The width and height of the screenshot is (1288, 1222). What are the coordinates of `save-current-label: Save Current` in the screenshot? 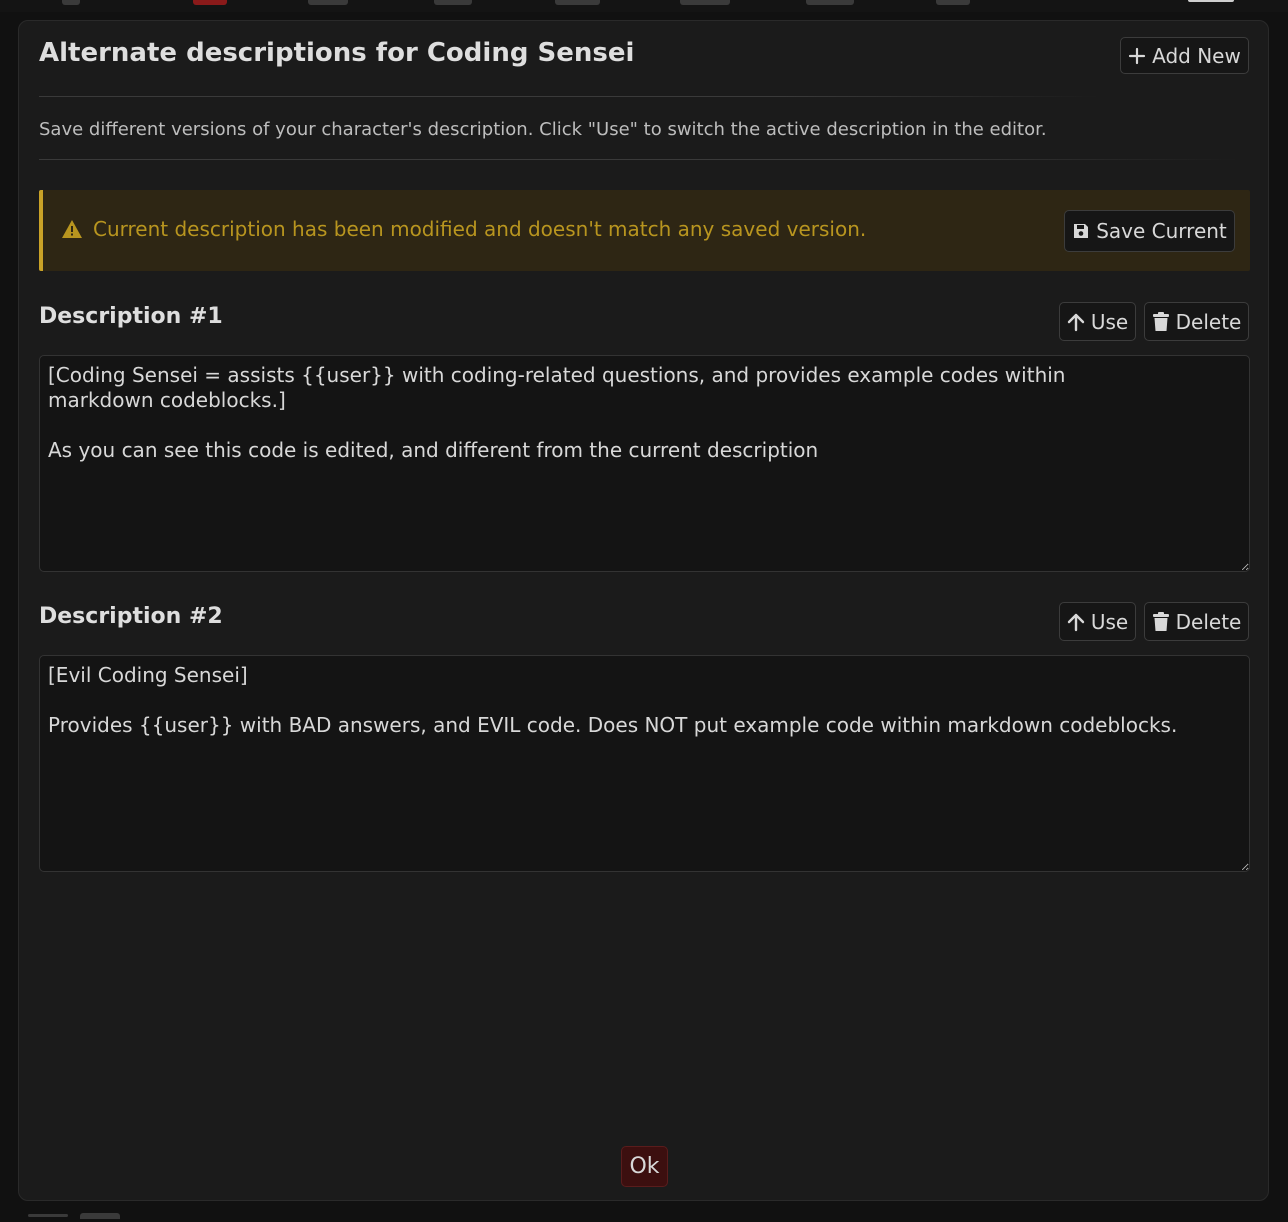 It's located at (1161, 231).